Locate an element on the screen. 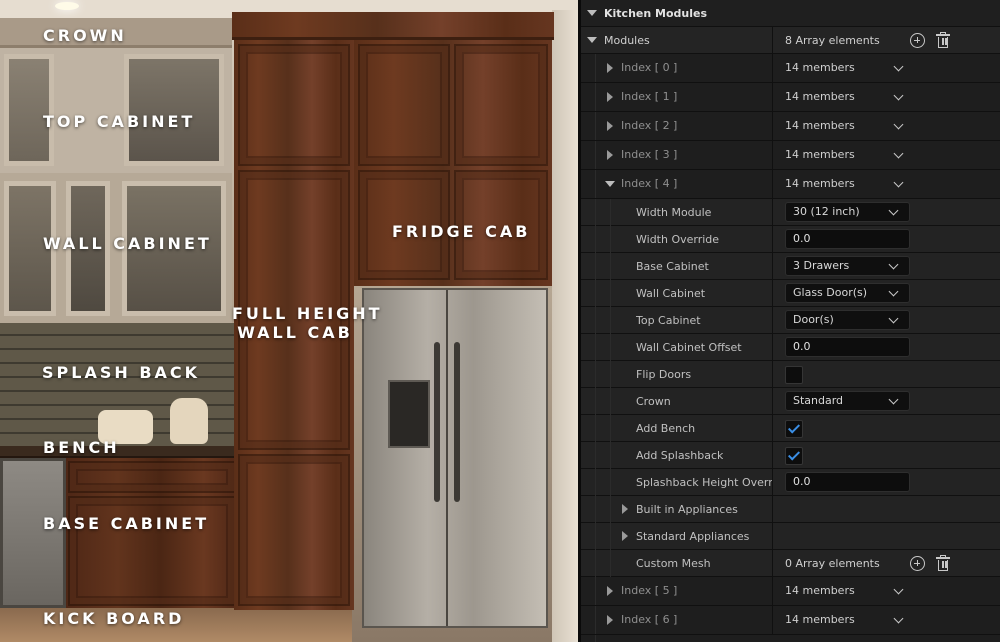  top-cabinet is located at coordinates (116, 110).